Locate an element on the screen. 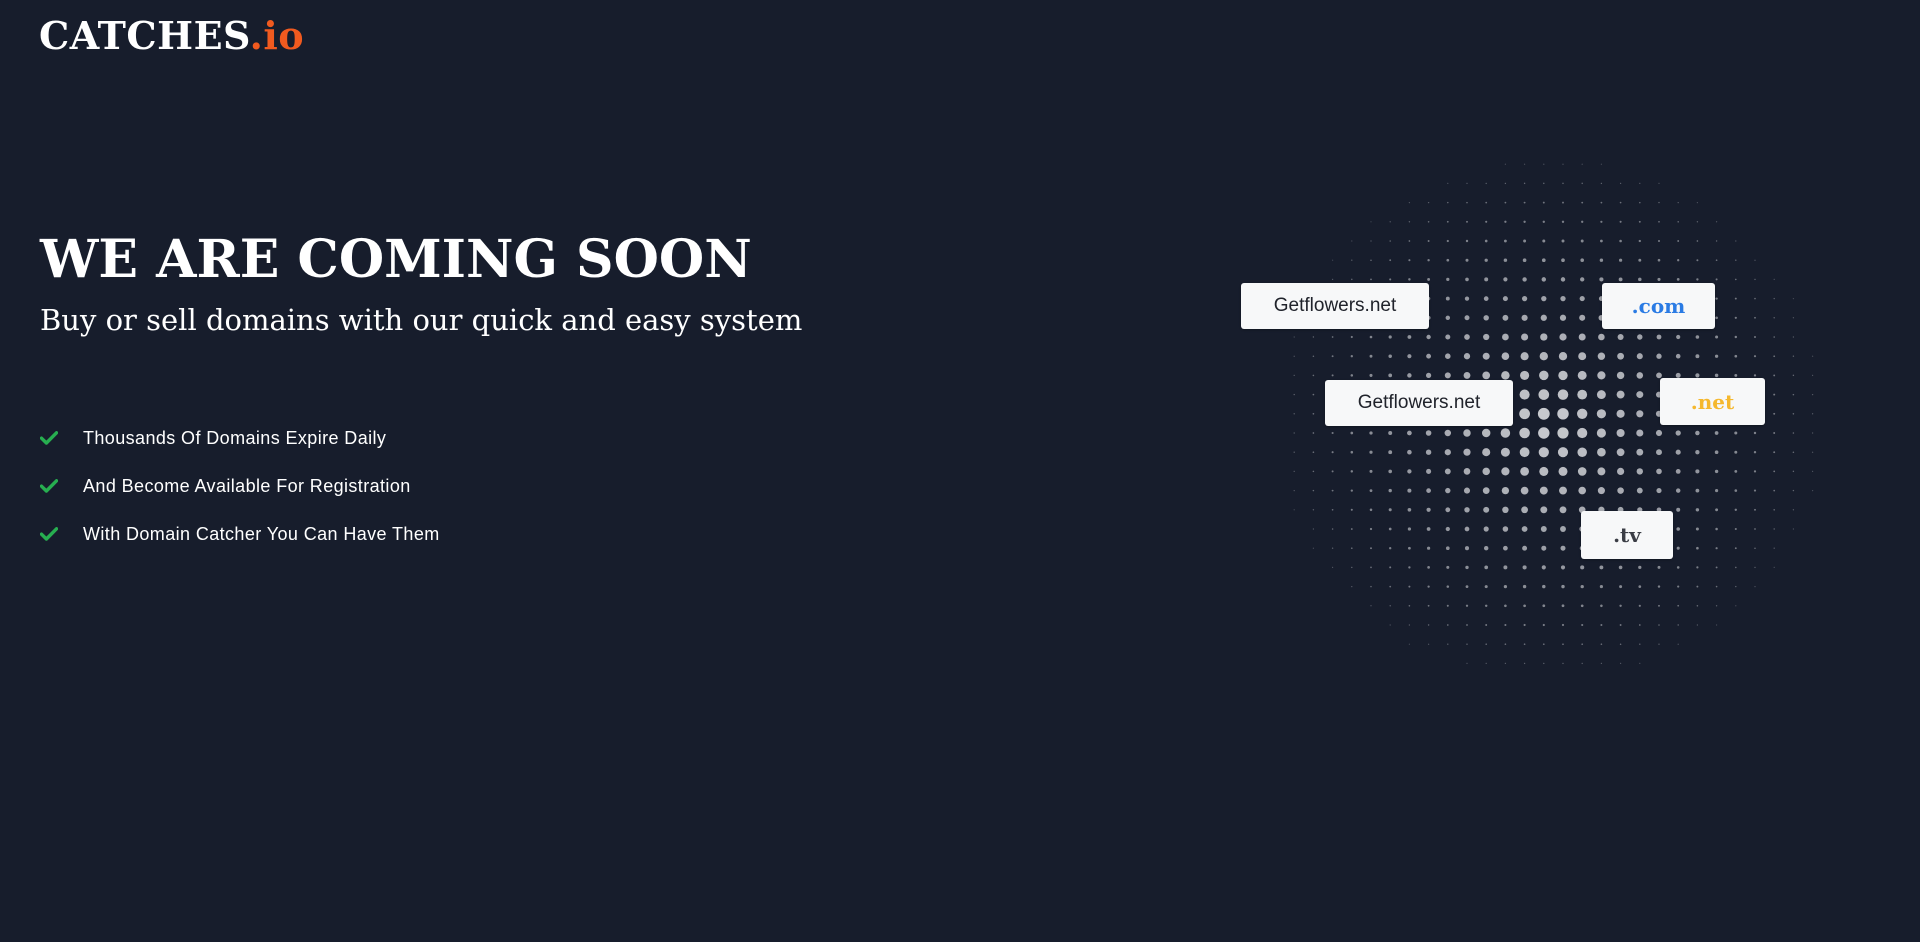 The image size is (1920, 942). domain-card-label: .com is located at coordinates (1658, 306).